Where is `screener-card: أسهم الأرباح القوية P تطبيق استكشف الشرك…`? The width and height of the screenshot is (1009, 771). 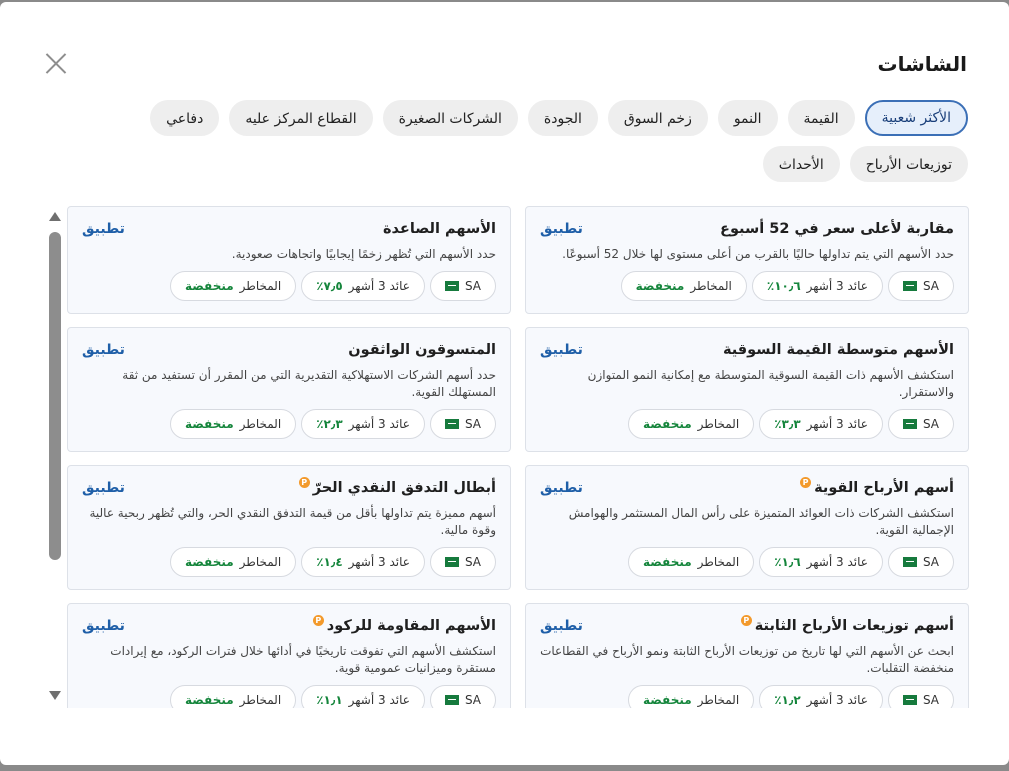
screener-card: أسهم الأرباح القوية P تطبيق استكشف الشرك… is located at coordinates (747, 527).